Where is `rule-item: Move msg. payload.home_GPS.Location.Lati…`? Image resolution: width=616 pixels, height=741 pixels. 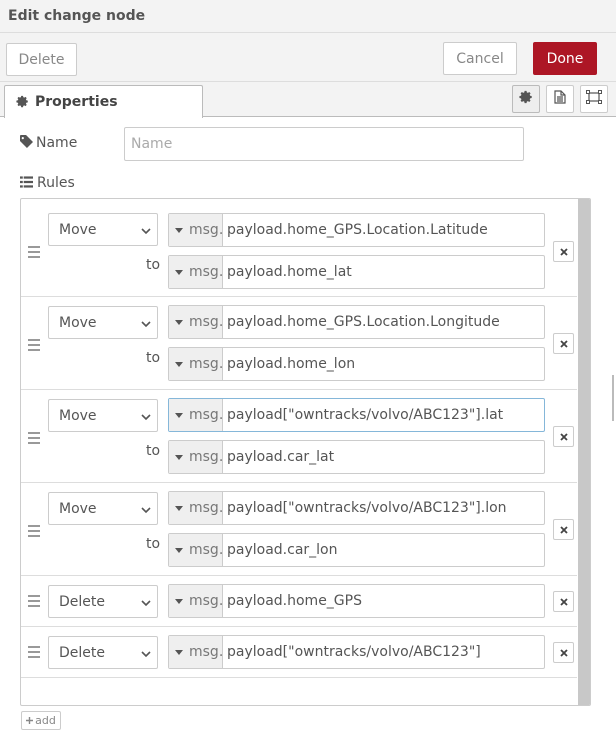
rule-item: Move msg. payload.home_GPS.Location.Lati… is located at coordinates (299, 248).